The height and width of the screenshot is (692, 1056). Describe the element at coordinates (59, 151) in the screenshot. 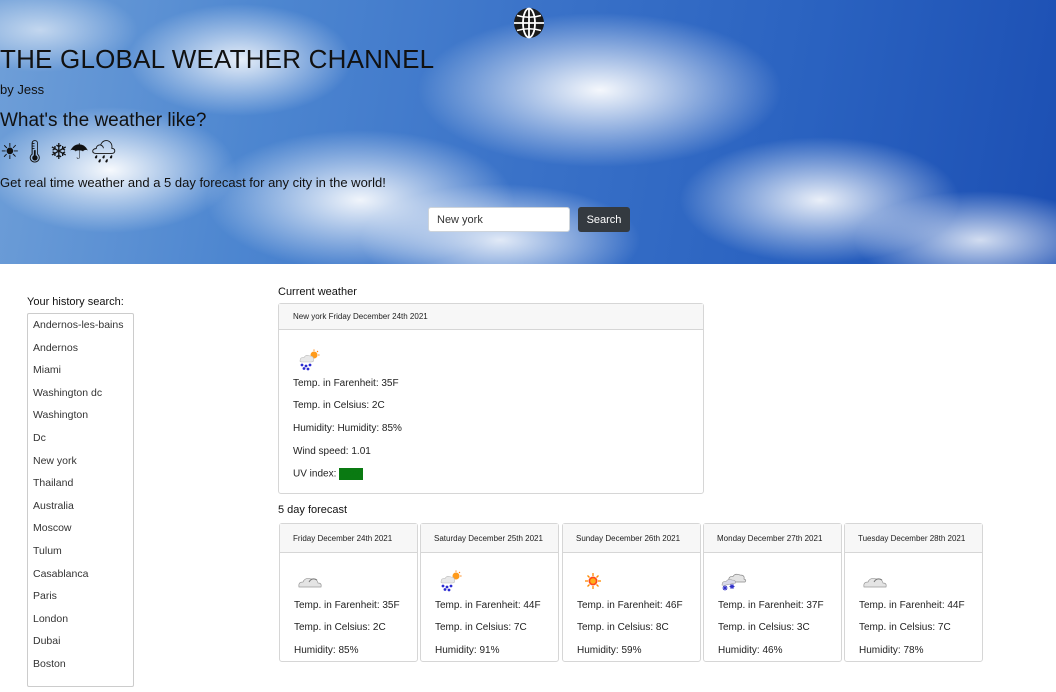

I see `weather-icons-row: ☀🌡❄☂🌧` at that location.